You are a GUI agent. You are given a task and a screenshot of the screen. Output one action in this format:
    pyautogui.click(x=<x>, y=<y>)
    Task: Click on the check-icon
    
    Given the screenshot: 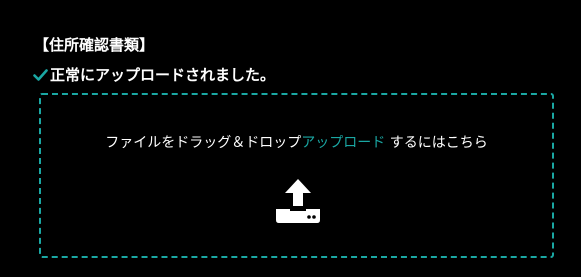 What is the action you would take?
    pyautogui.click(x=40, y=75)
    